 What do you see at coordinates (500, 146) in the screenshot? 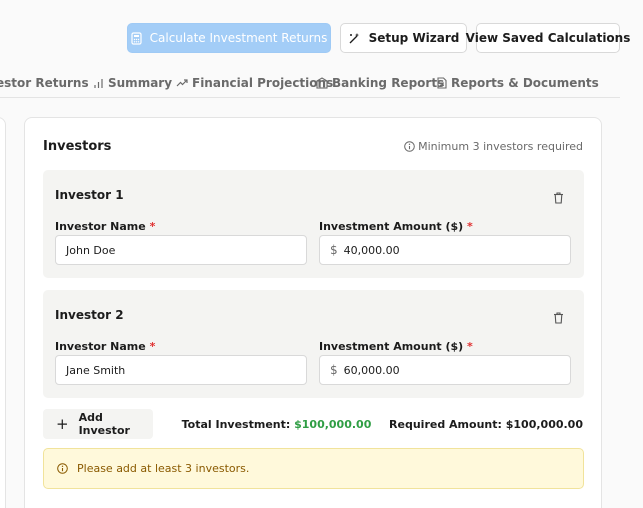
I see `note-text: Minimum 3 investors required` at bounding box center [500, 146].